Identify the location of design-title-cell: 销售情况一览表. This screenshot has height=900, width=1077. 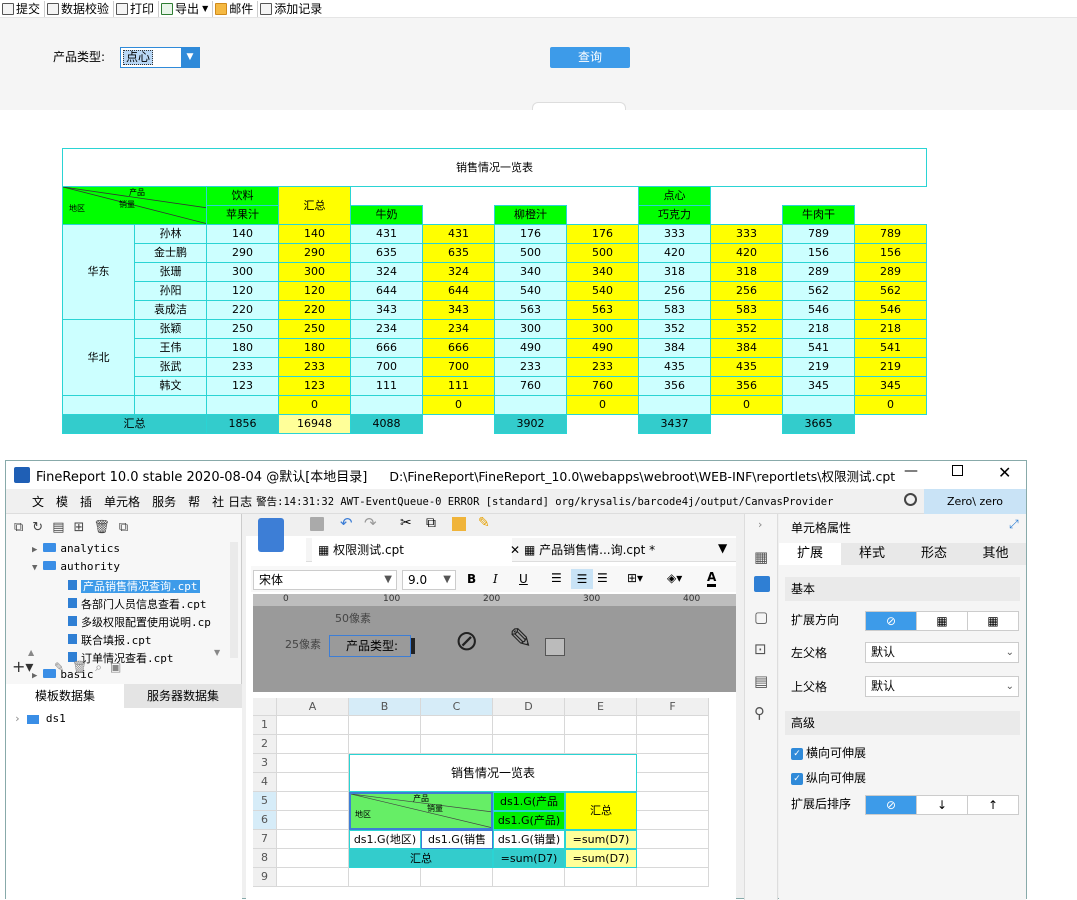
(493, 773).